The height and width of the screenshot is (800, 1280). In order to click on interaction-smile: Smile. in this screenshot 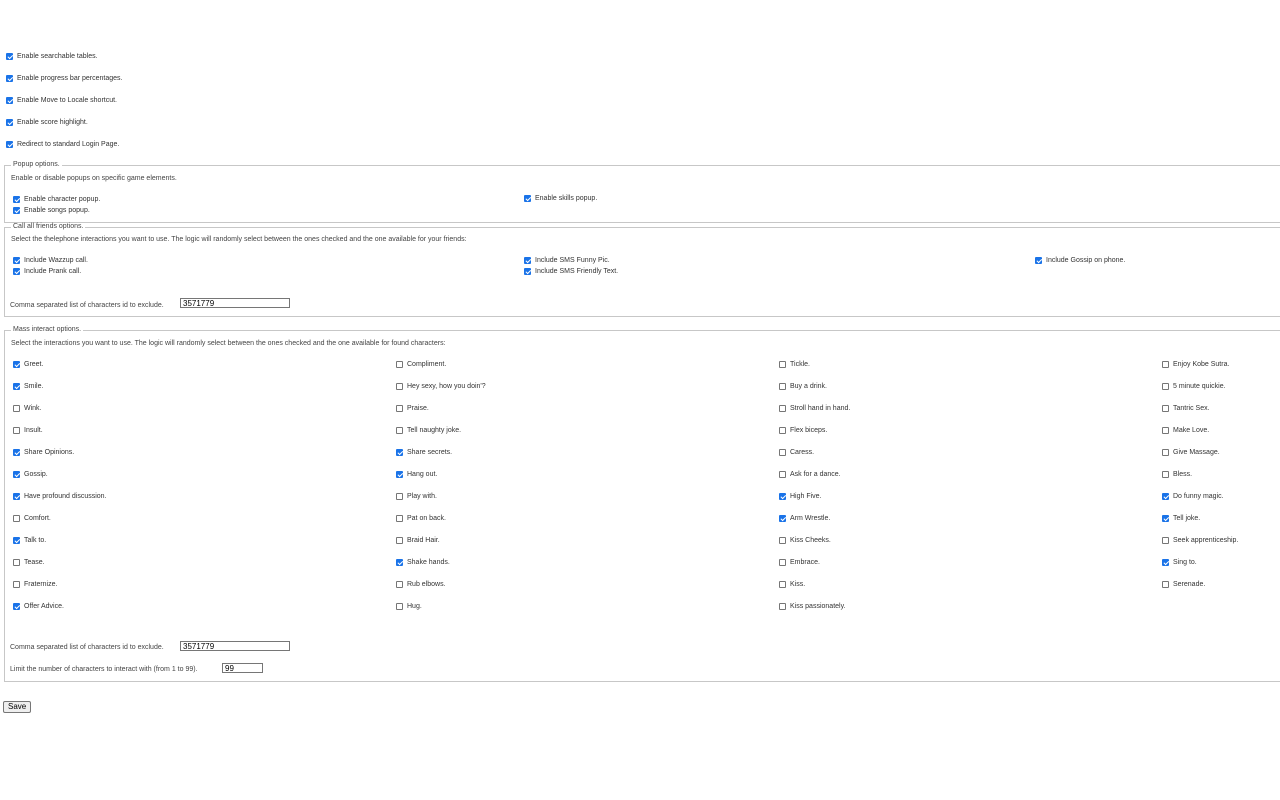, I will do `click(28, 386)`.